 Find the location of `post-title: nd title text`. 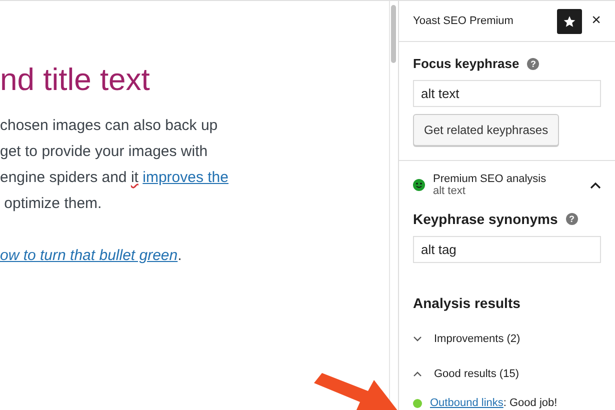

post-title: nd title text is located at coordinates (75, 80).